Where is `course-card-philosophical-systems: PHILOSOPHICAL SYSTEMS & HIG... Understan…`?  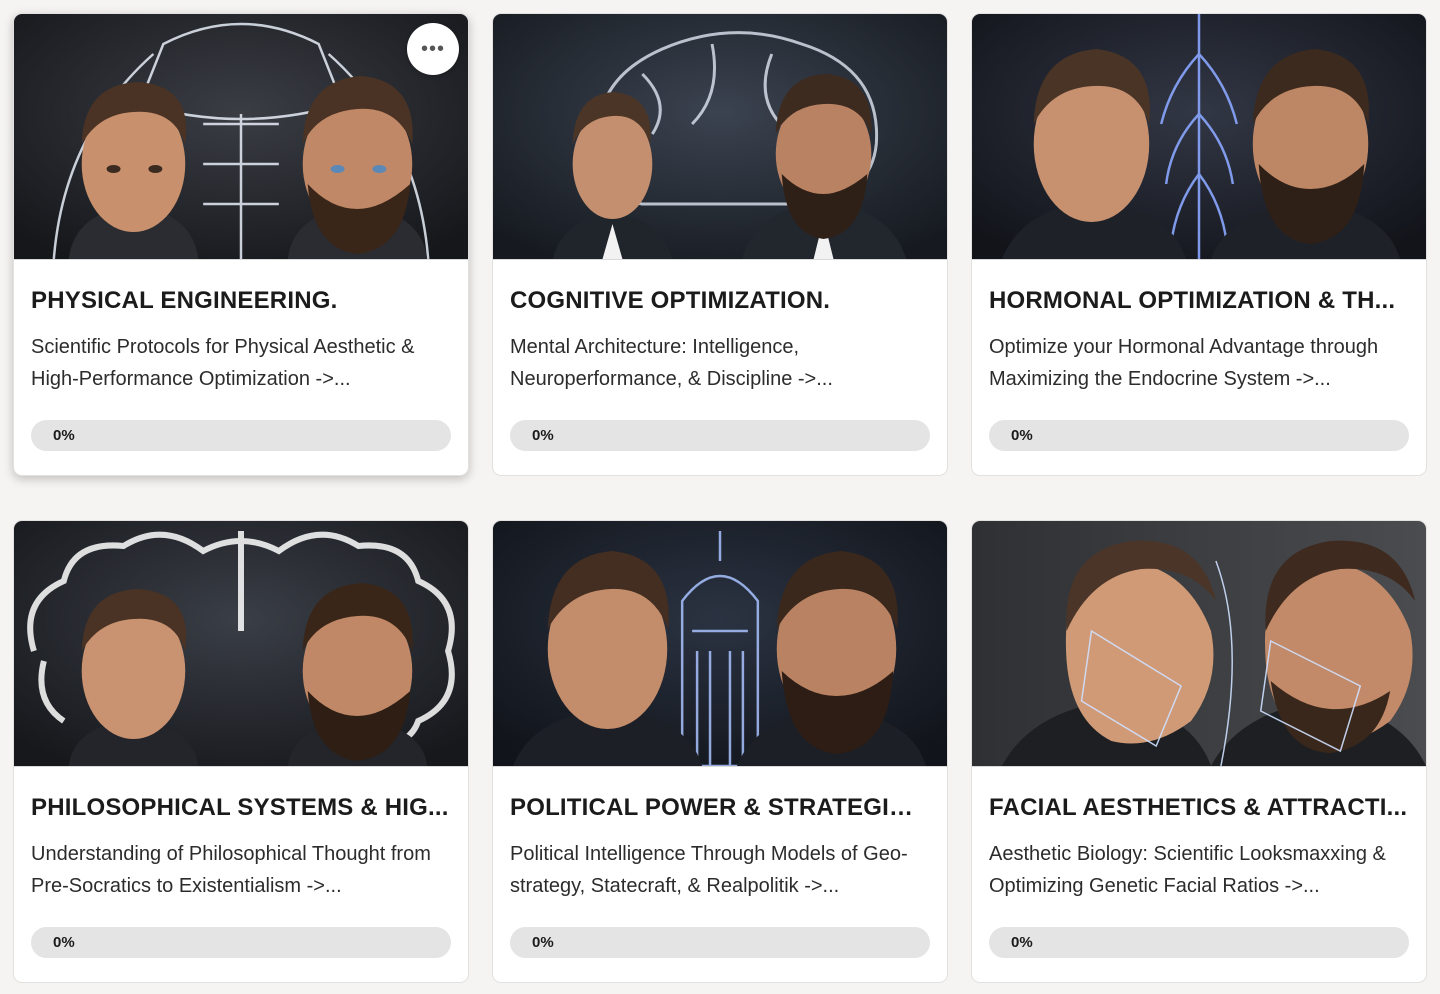 course-card-philosophical-systems: PHILOSOPHICAL SYSTEMS & HIG... Understan… is located at coordinates (241, 751).